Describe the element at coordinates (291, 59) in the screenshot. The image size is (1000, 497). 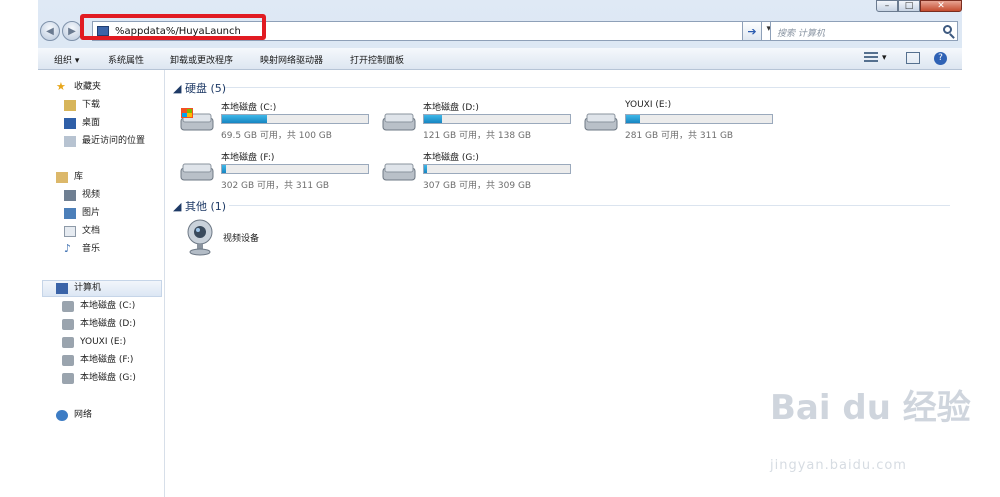
I see `map-drive-button: 映射网络驱动器` at that location.